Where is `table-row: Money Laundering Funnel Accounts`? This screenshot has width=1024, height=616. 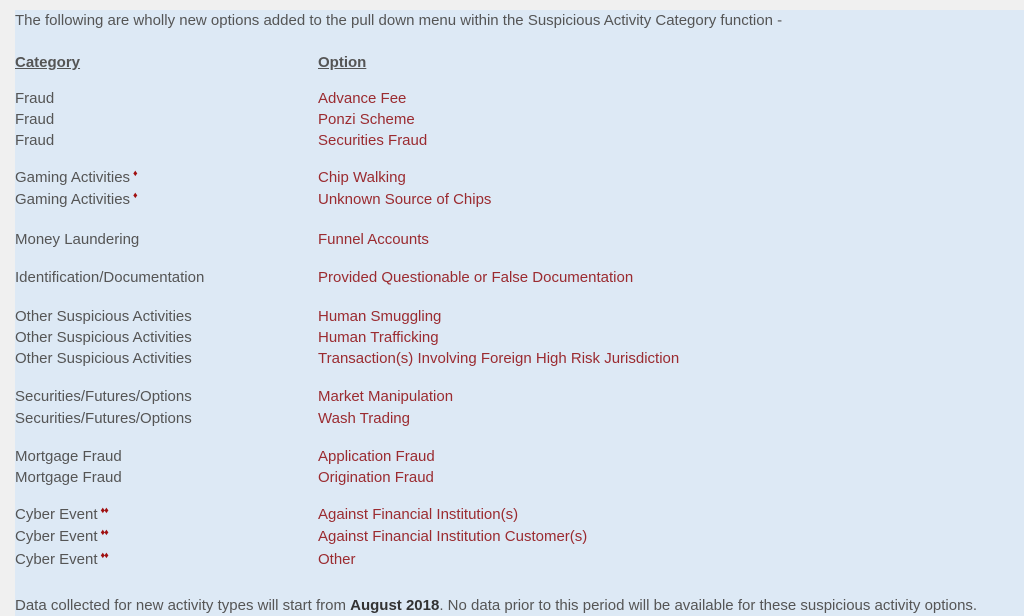
table-row: Money Laundering Funnel Accounts is located at coordinates (515, 241).